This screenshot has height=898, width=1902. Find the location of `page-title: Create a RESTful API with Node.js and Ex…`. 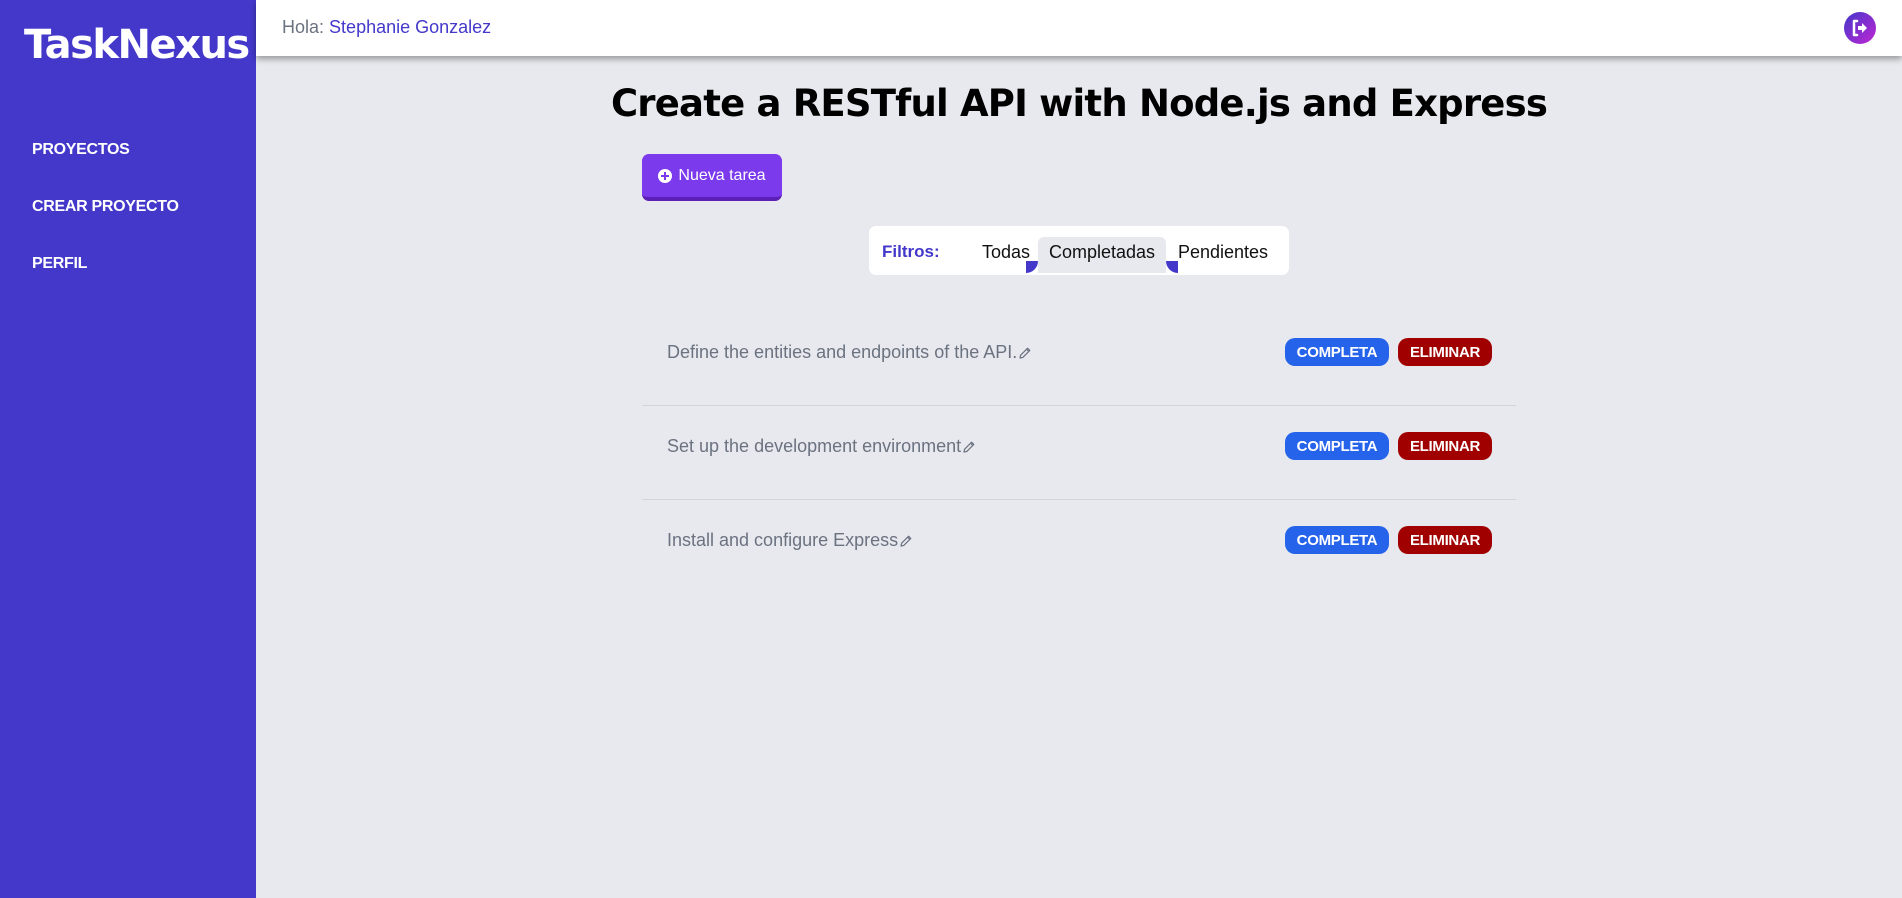

page-title: Create a RESTful API with Node.js and Ex… is located at coordinates (1079, 103).